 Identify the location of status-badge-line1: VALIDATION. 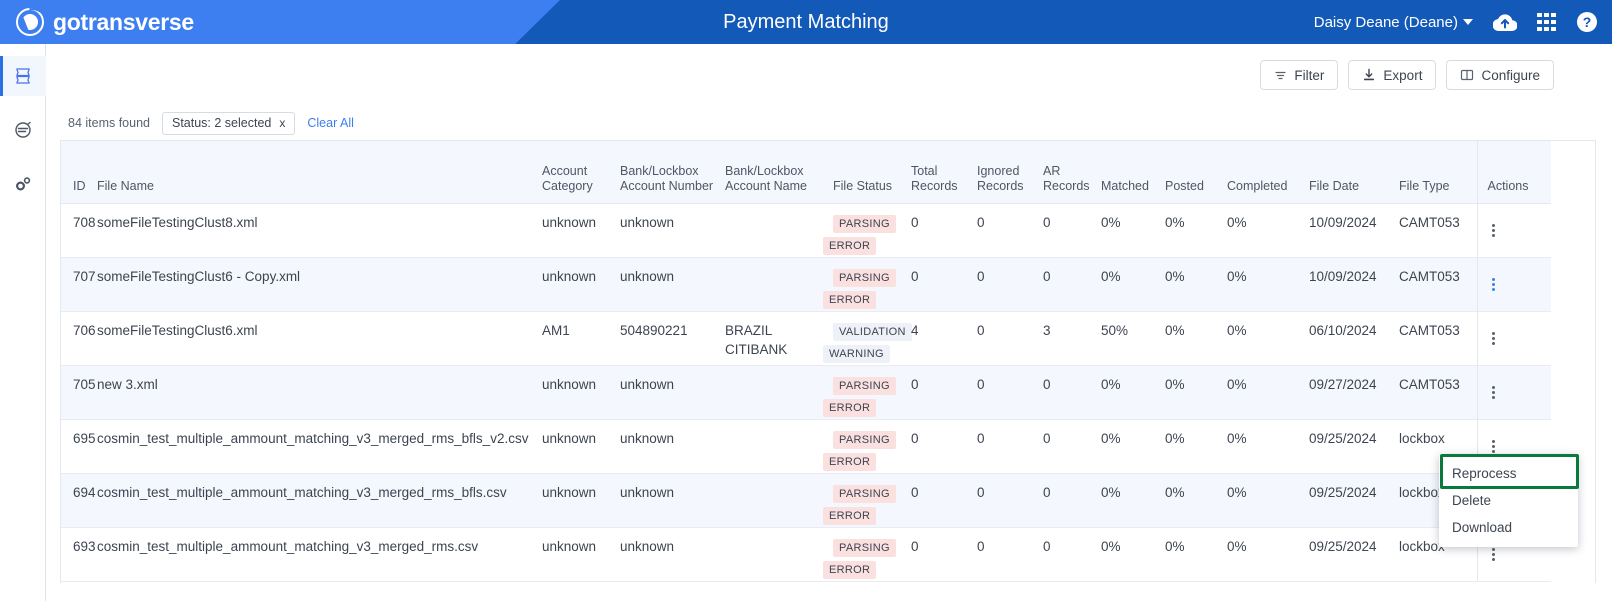
(872, 331).